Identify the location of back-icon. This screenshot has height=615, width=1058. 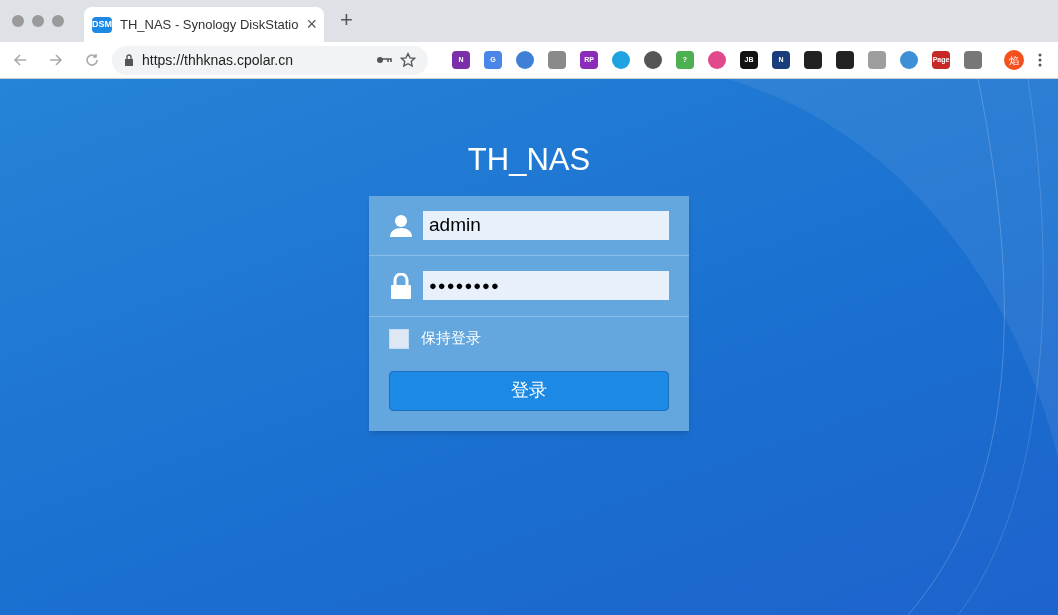
(20, 60).